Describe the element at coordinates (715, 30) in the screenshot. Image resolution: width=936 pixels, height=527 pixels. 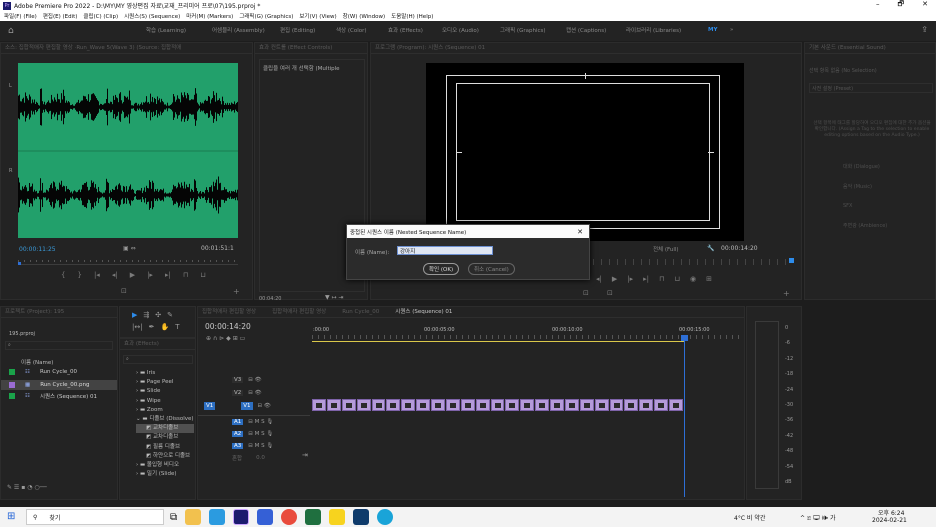
I see `workspace-my: MY` at that location.